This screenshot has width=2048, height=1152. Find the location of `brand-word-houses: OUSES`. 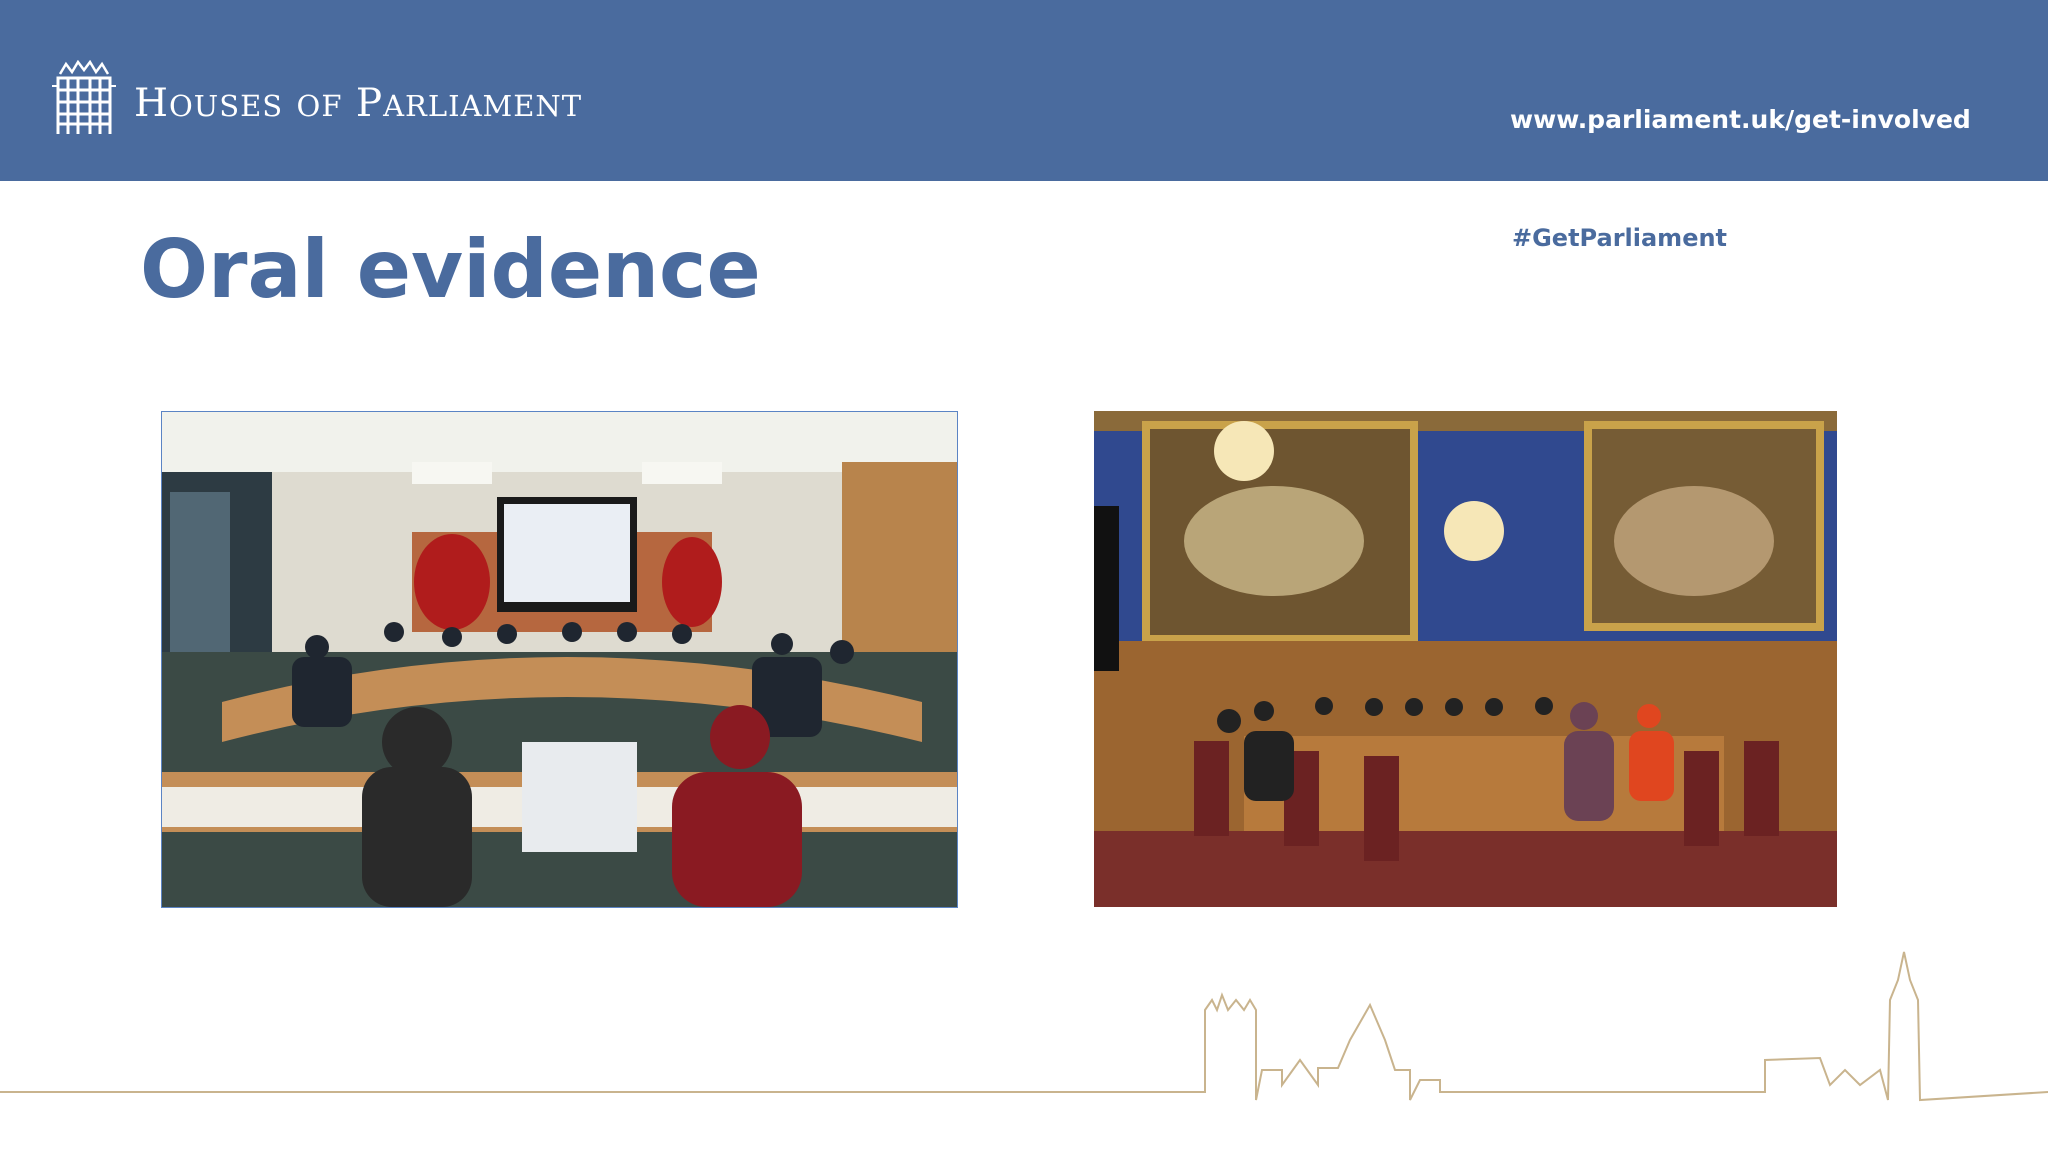

brand-word-houses: OUSES is located at coordinates (226, 106).